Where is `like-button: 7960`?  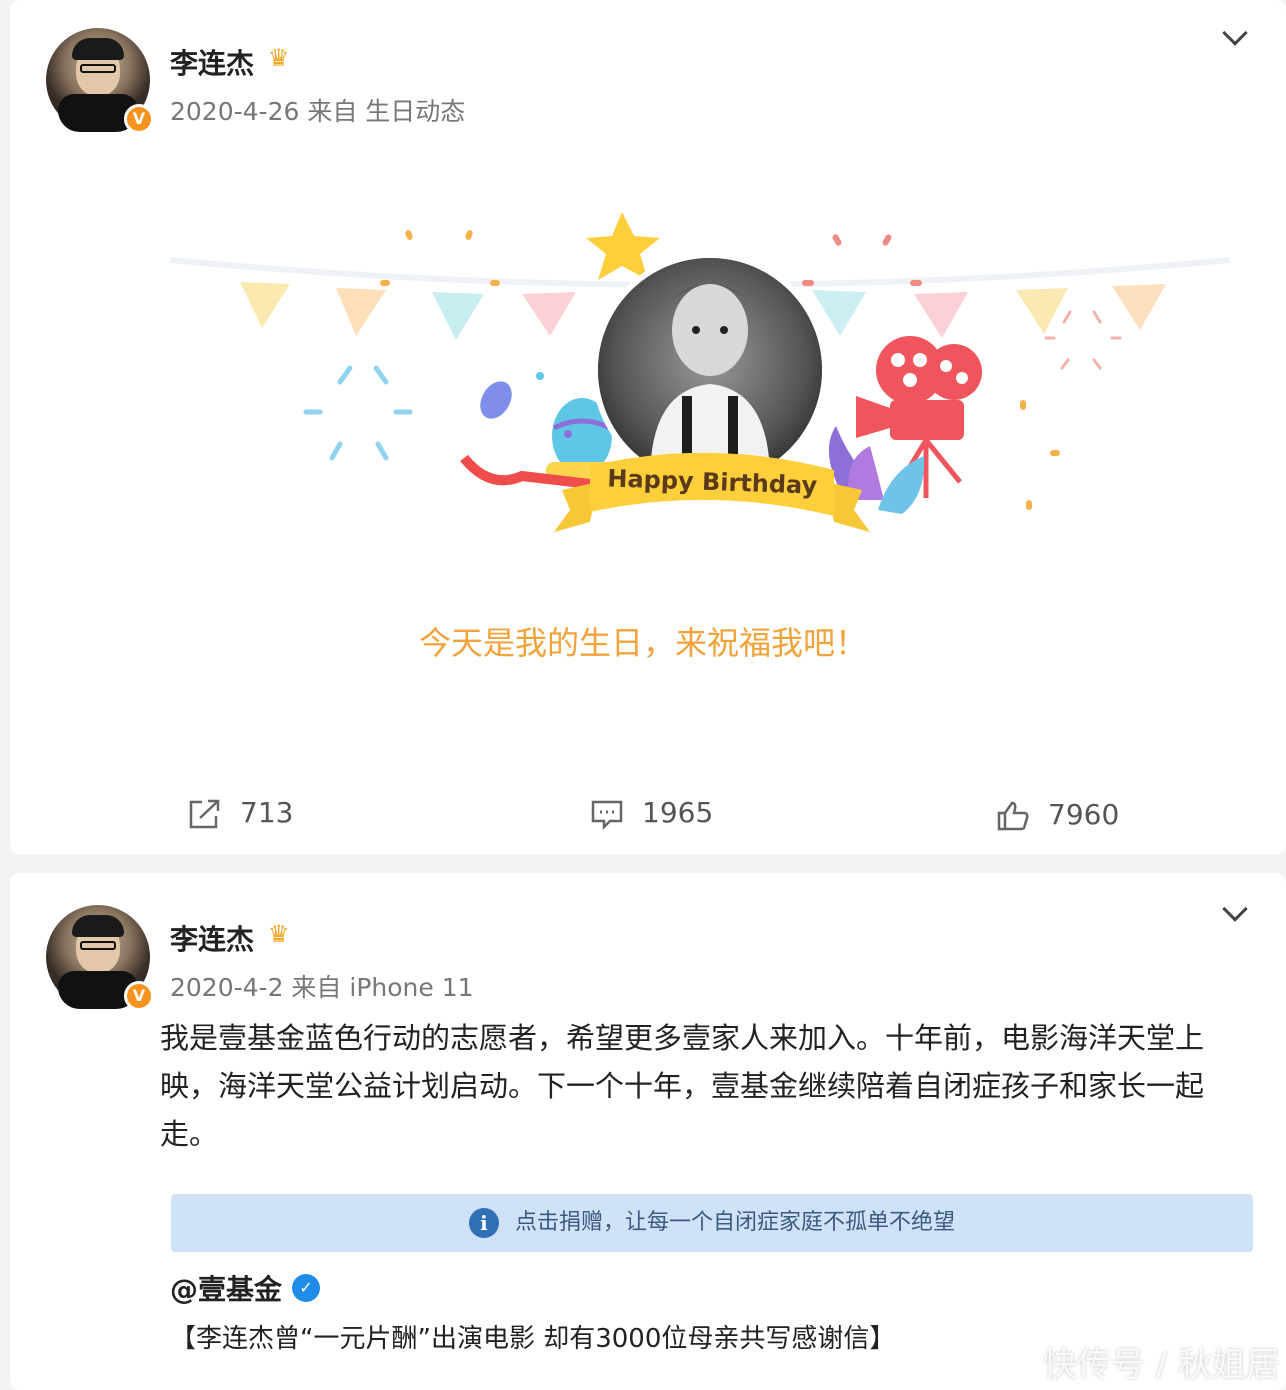
like-button: 7960 is located at coordinates (1057, 815).